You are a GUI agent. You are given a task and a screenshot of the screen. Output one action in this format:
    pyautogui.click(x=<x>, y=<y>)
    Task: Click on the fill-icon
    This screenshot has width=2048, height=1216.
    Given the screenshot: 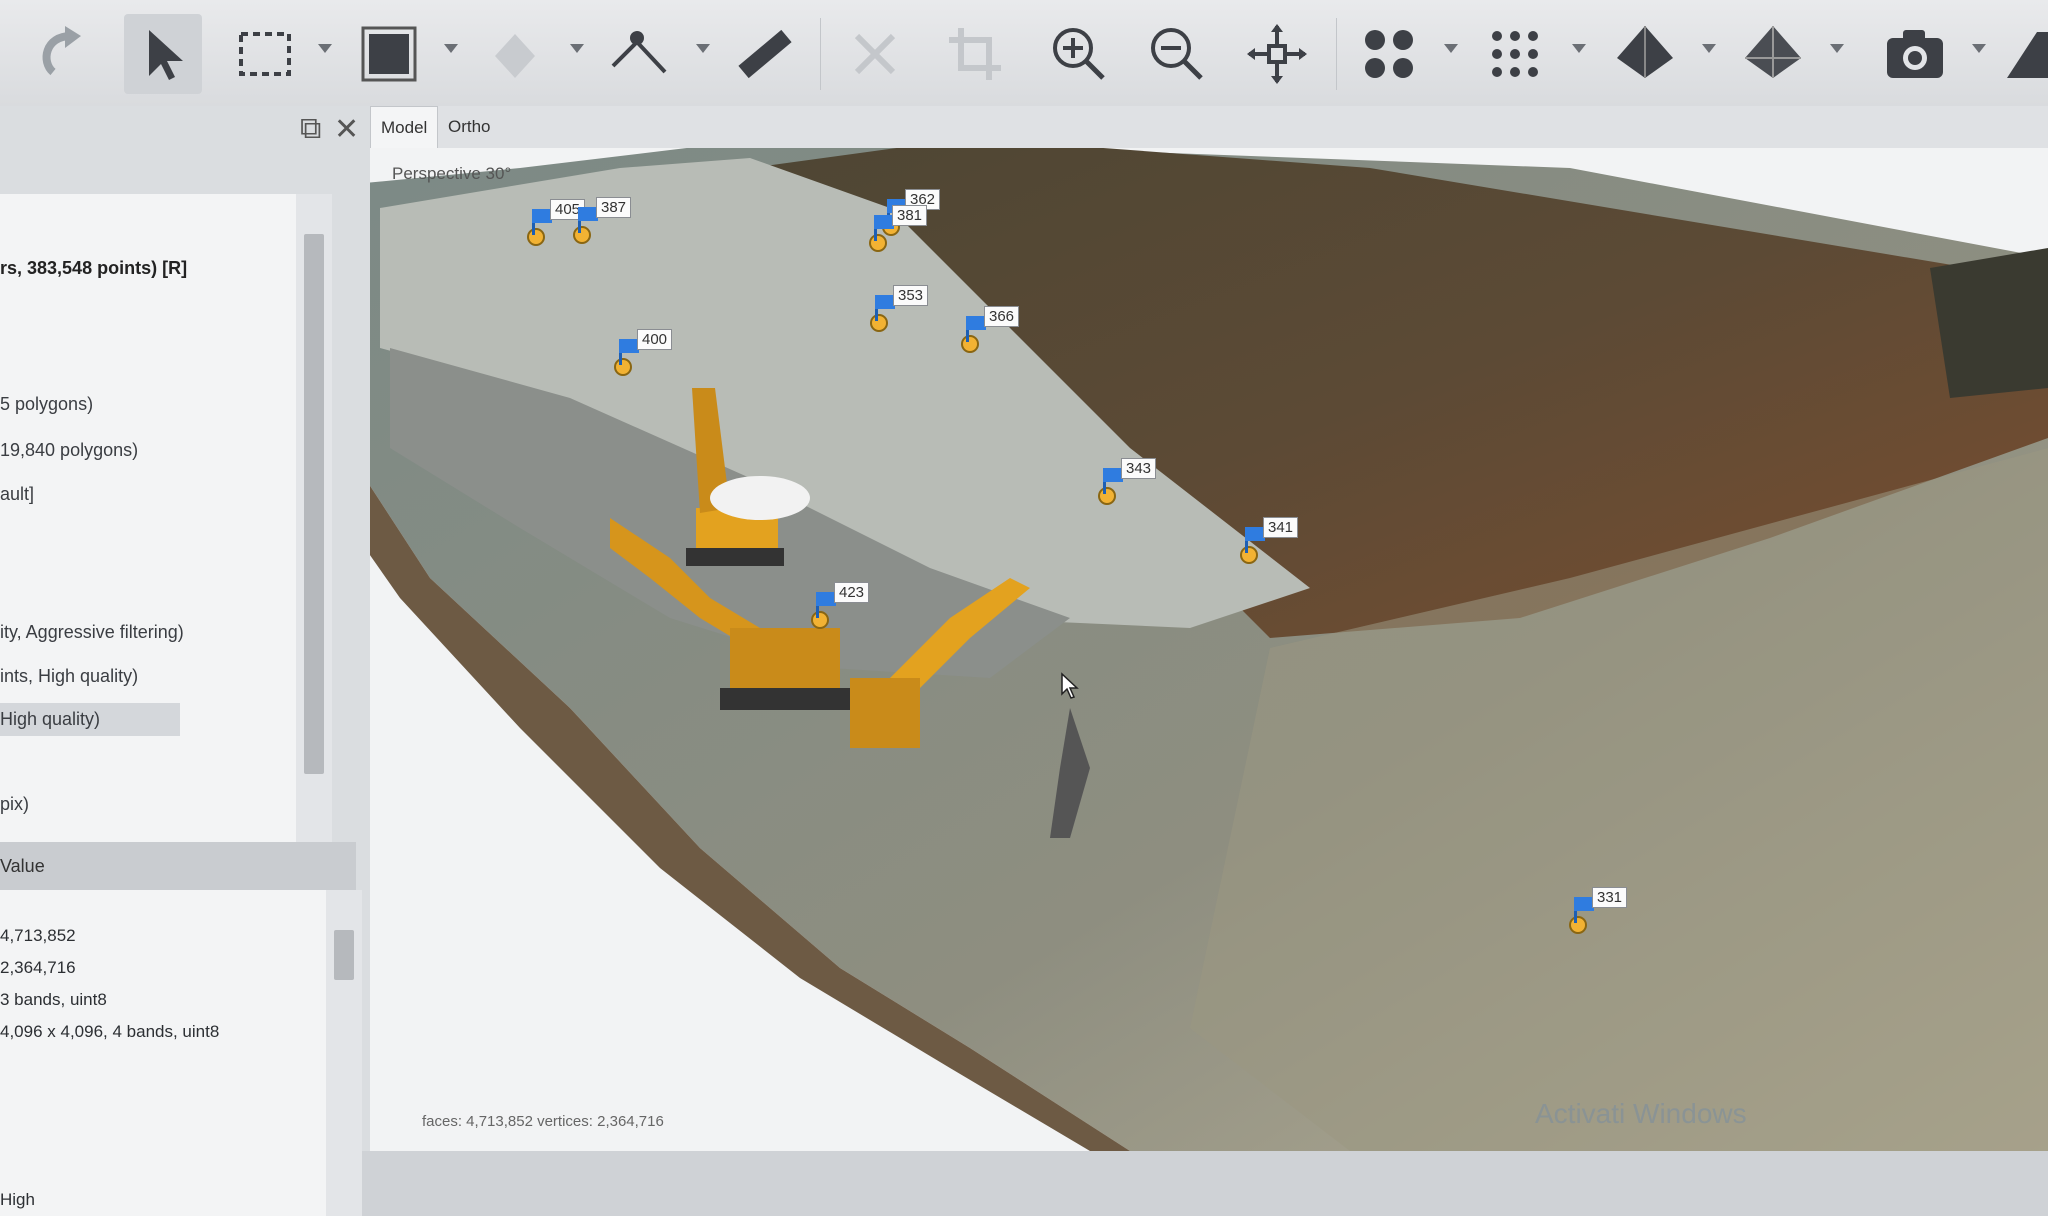 What is the action you would take?
    pyautogui.click(x=515, y=54)
    